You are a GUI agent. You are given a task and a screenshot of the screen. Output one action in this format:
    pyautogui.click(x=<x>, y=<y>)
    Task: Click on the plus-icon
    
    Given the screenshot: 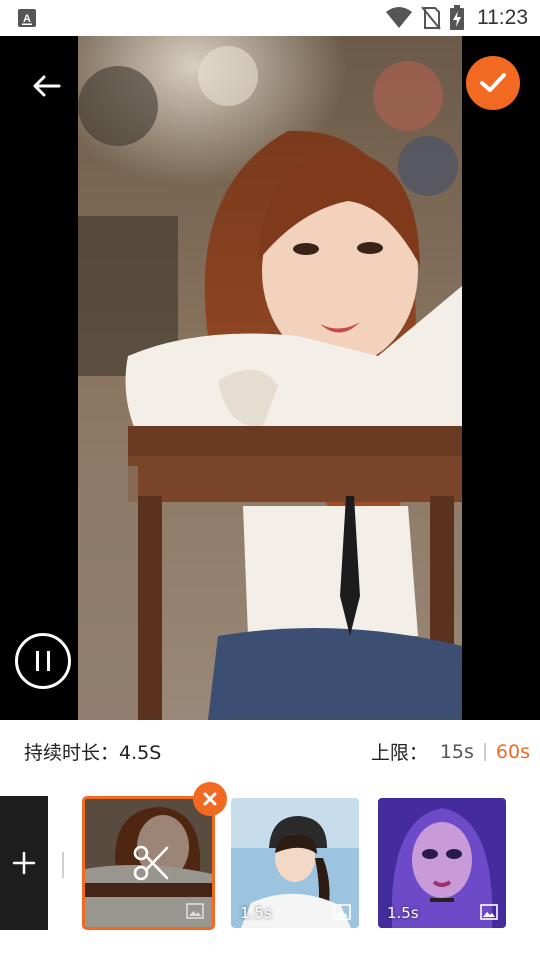 What is the action you would take?
    pyautogui.click(x=24, y=863)
    